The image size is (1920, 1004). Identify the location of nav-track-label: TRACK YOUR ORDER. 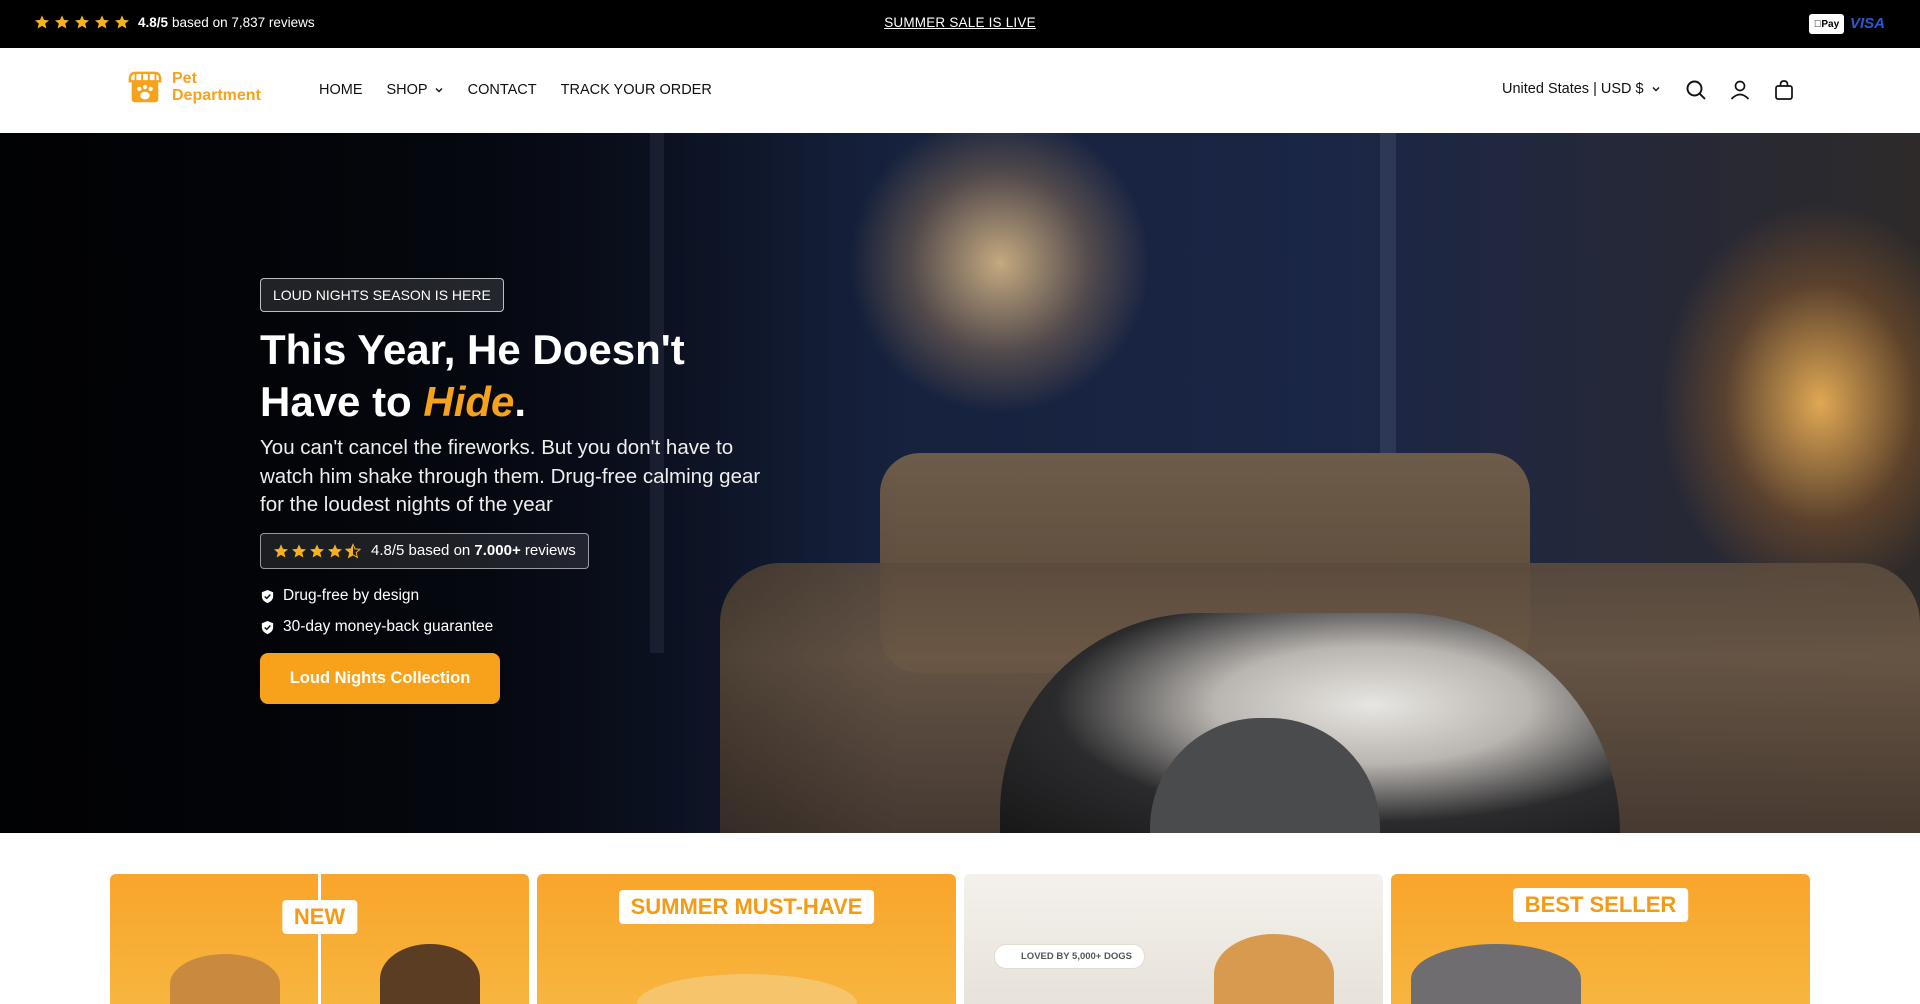
(636, 90).